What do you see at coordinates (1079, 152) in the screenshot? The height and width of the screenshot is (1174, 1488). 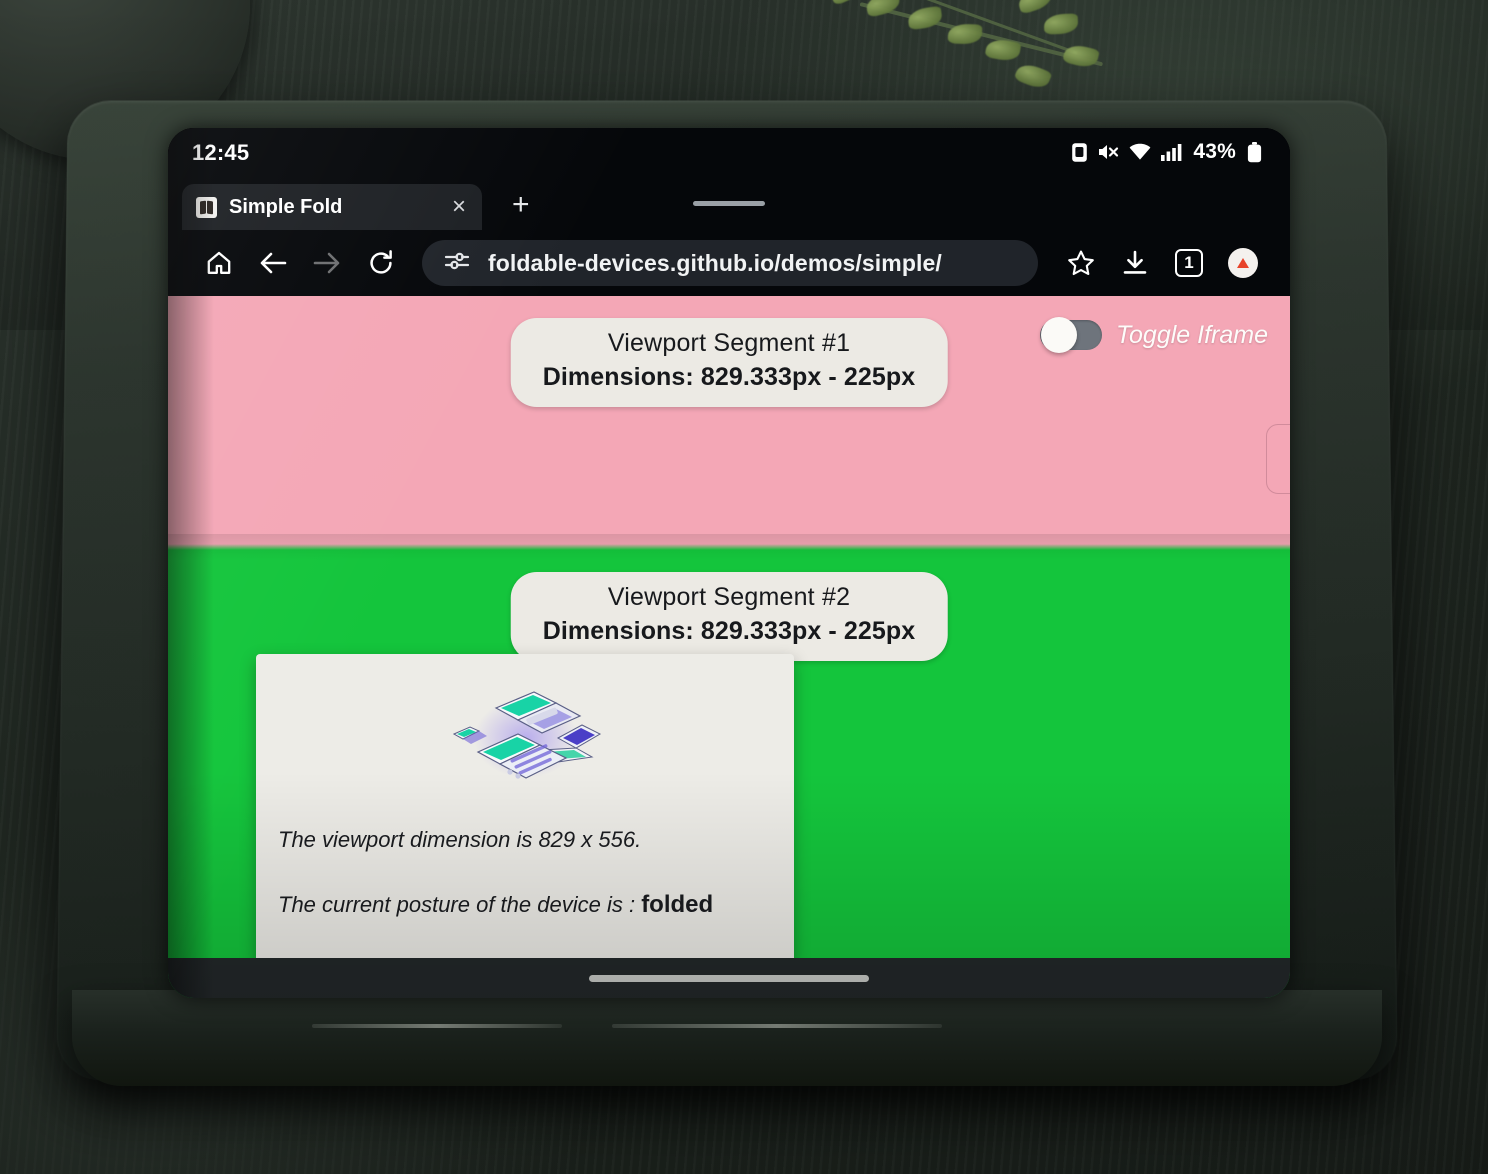 I see `screenshot-icon` at bounding box center [1079, 152].